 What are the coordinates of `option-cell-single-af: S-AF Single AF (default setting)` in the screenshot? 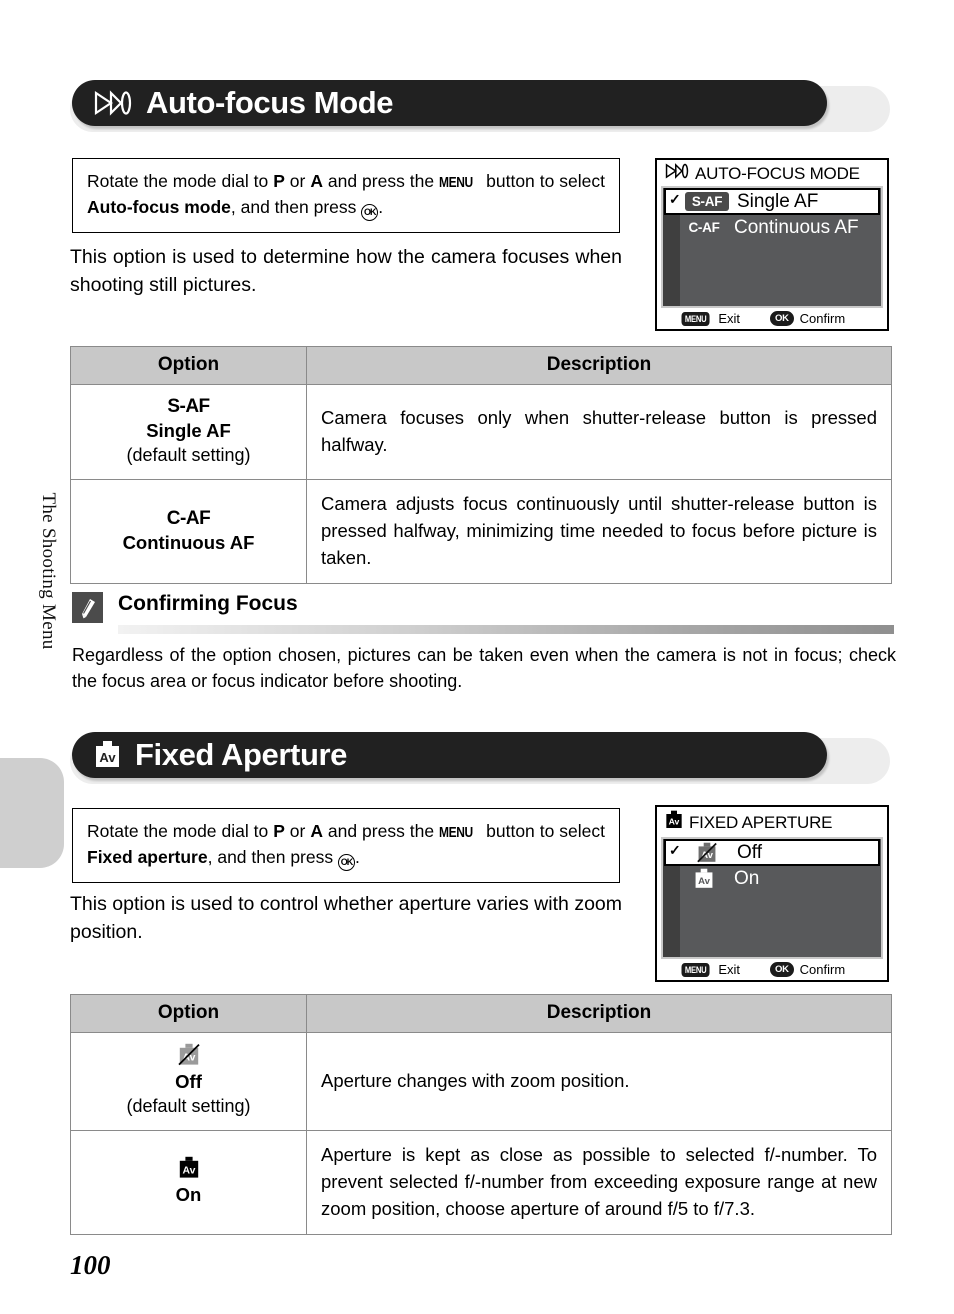 It's located at (188, 432).